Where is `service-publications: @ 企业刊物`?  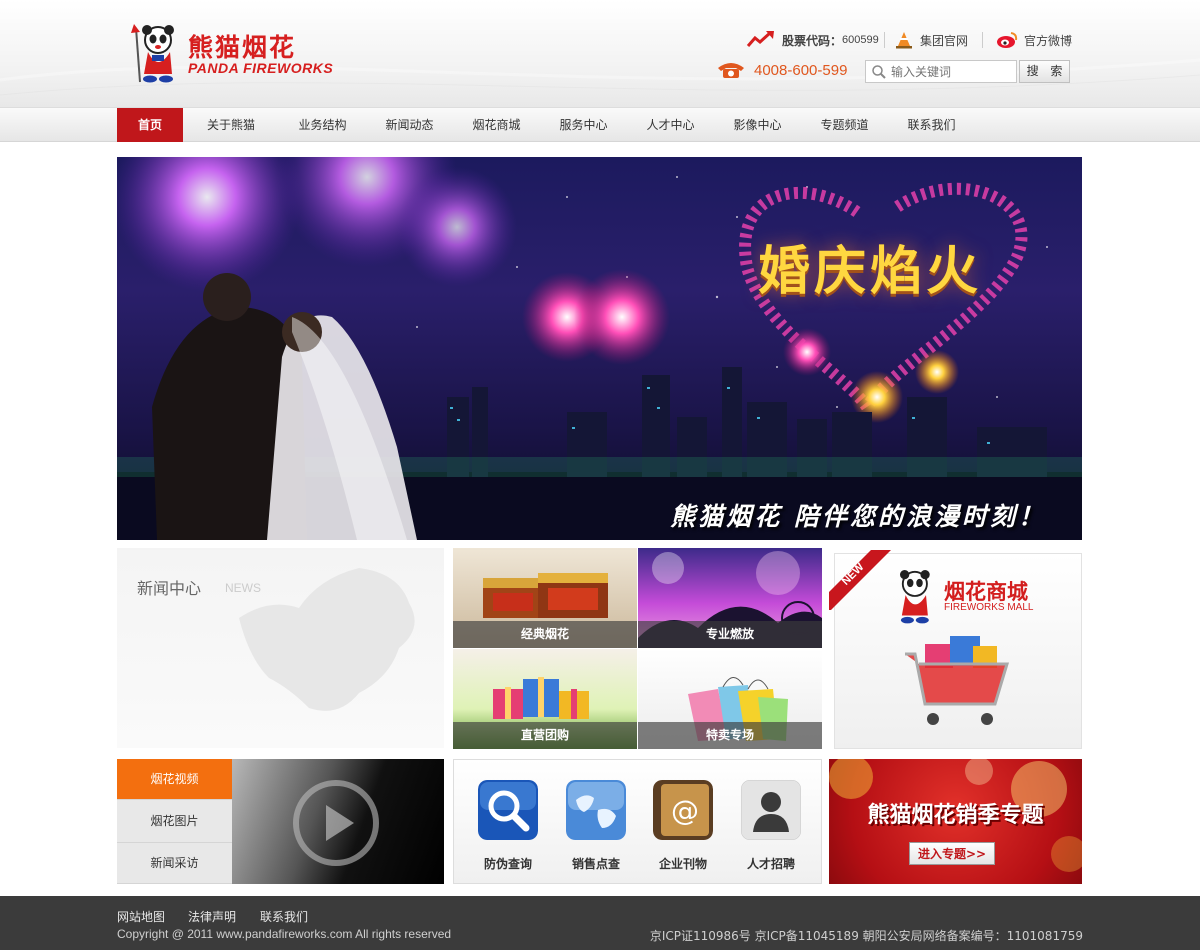 service-publications: @ 企业刊物 is located at coordinates (683, 826).